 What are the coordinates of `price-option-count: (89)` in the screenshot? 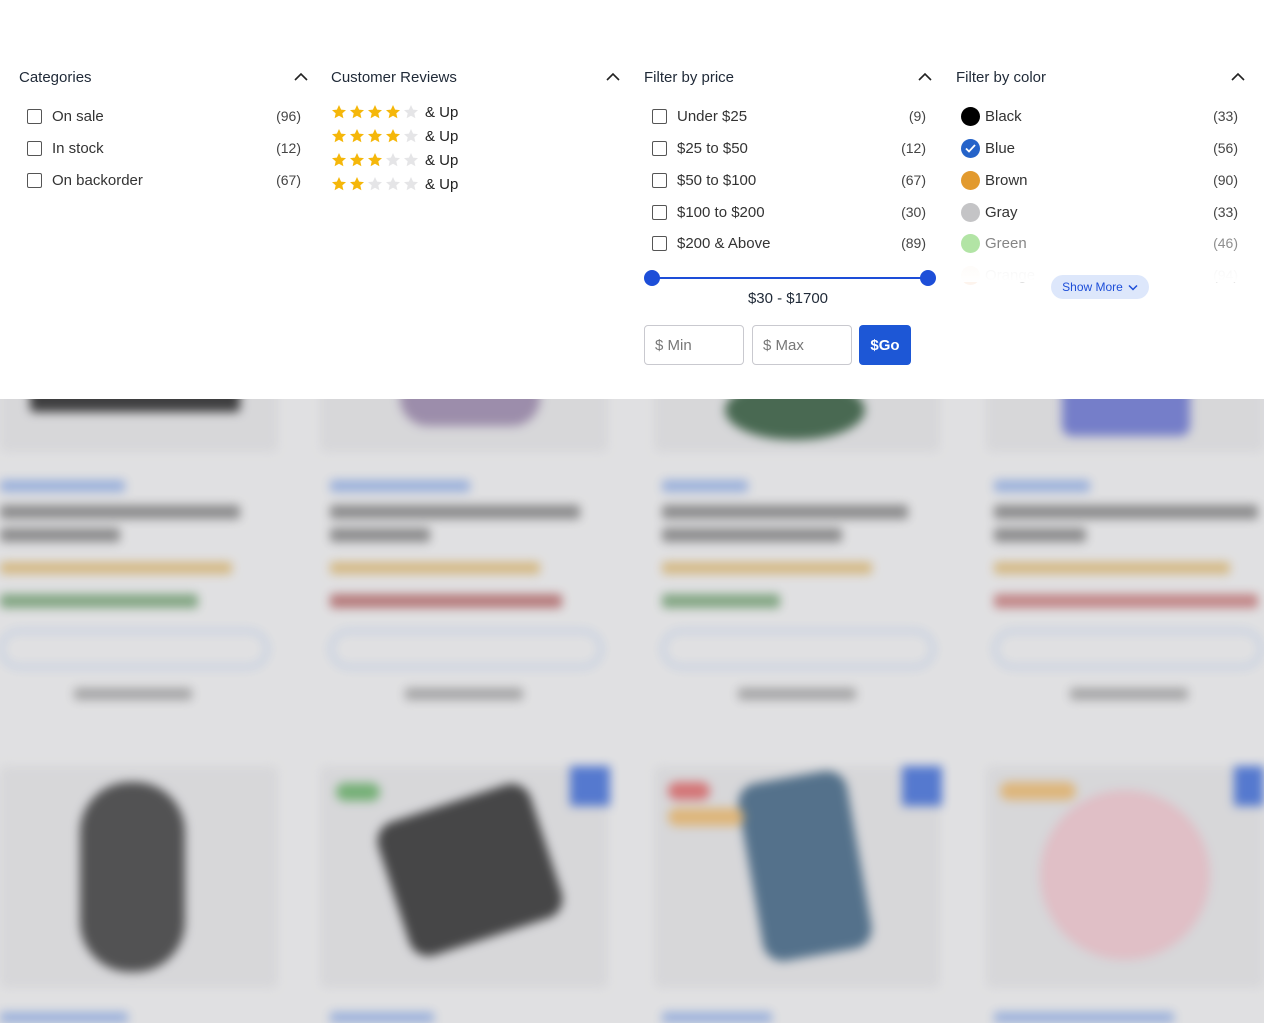 It's located at (913, 243).